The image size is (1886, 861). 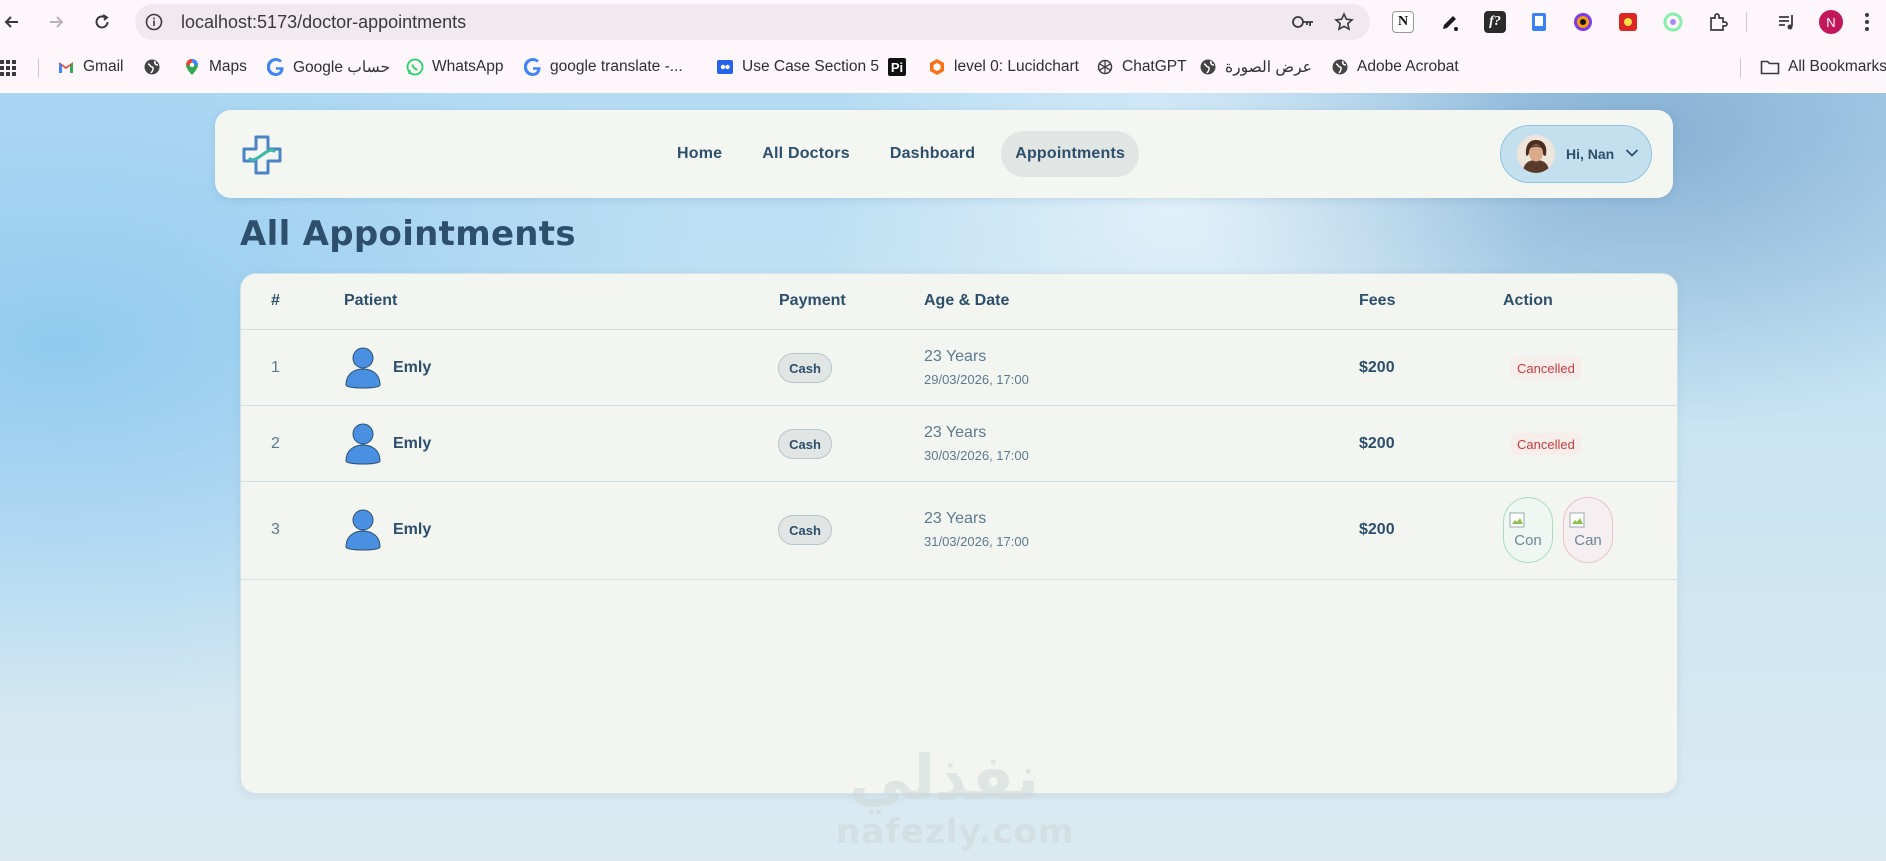 What do you see at coordinates (215, 67) in the screenshot?
I see `bookmark-maps: Maps` at bounding box center [215, 67].